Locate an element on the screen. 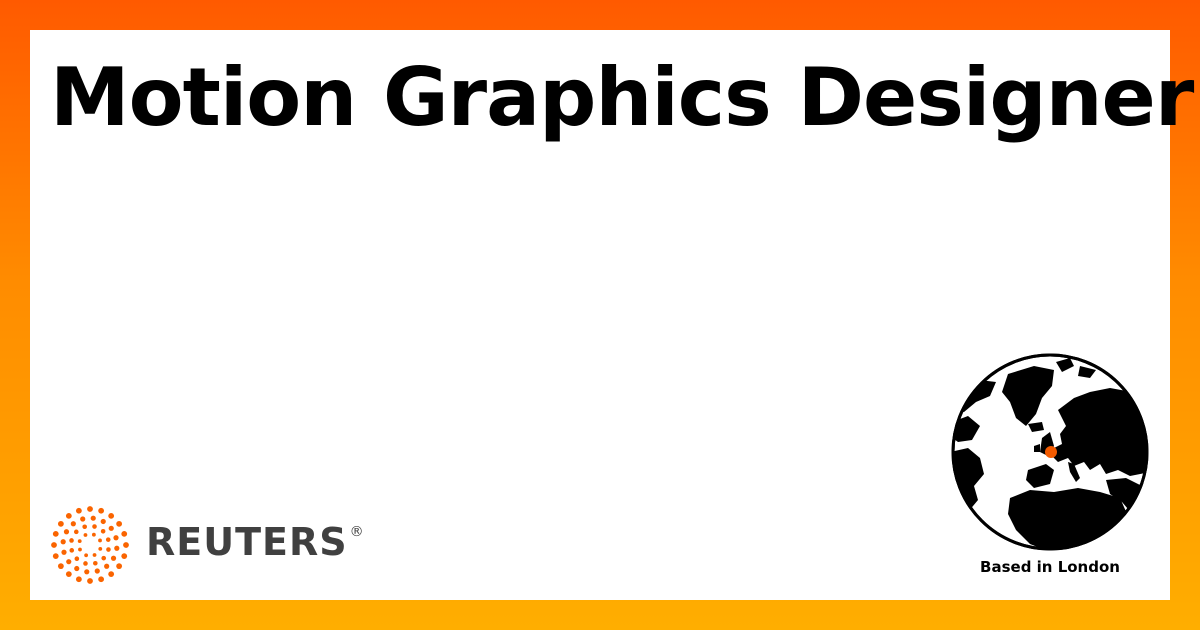 The image size is (1200, 630). globe-europe-icon is located at coordinates (1050, 452).